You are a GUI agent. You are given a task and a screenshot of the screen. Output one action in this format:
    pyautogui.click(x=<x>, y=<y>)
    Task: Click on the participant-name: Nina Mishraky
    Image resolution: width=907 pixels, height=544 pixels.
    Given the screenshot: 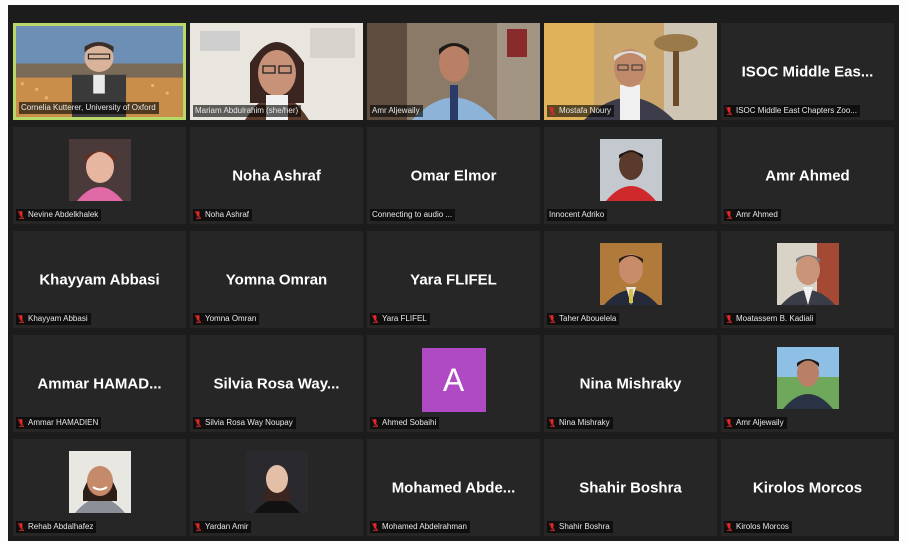 What is the action you would take?
    pyautogui.click(x=584, y=422)
    